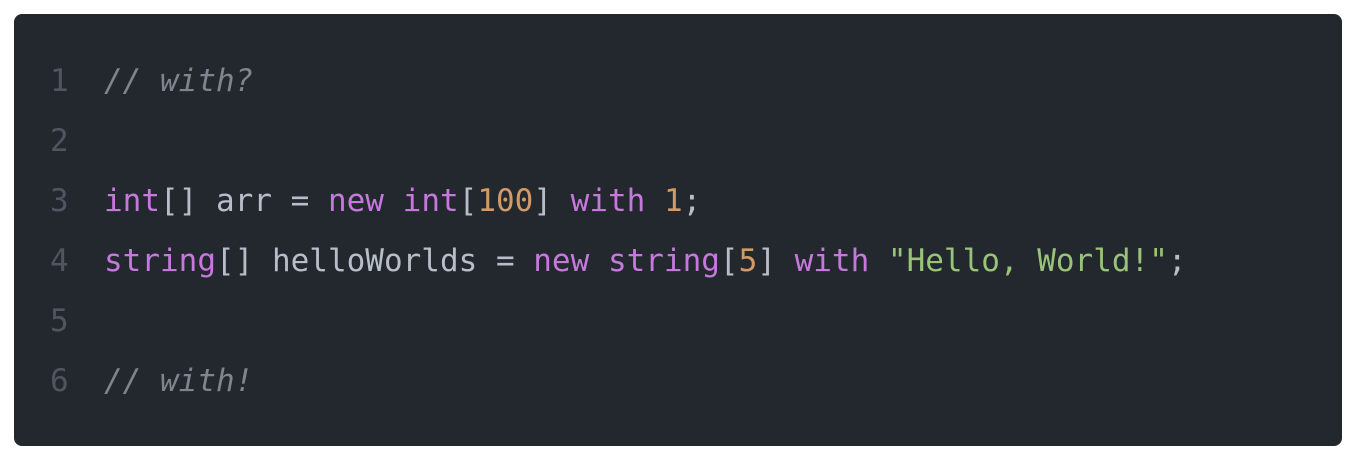 This screenshot has height=458, width=1356. I want to click on code-token-number: 100, so click(505, 201).